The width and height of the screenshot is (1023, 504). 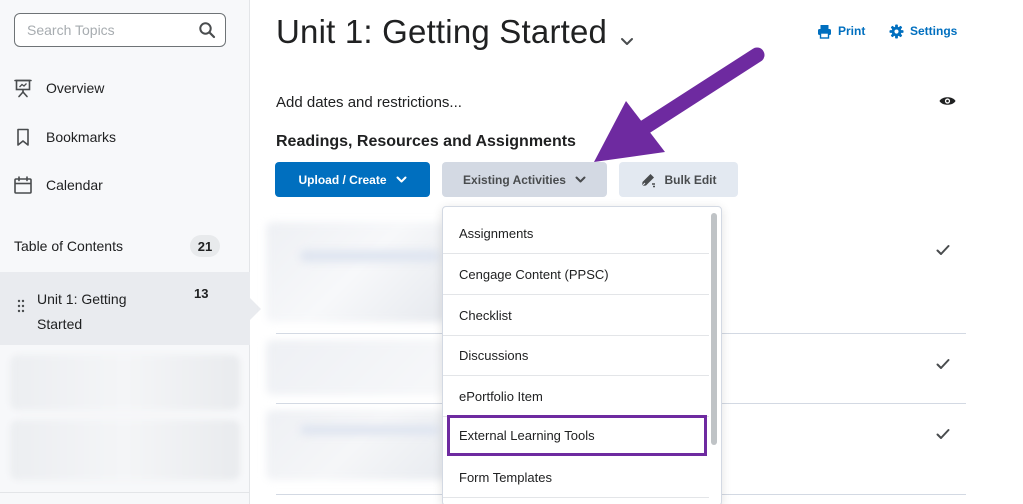 I want to click on bulk-edit-button: Bulk Edit, so click(x=678, y=179).